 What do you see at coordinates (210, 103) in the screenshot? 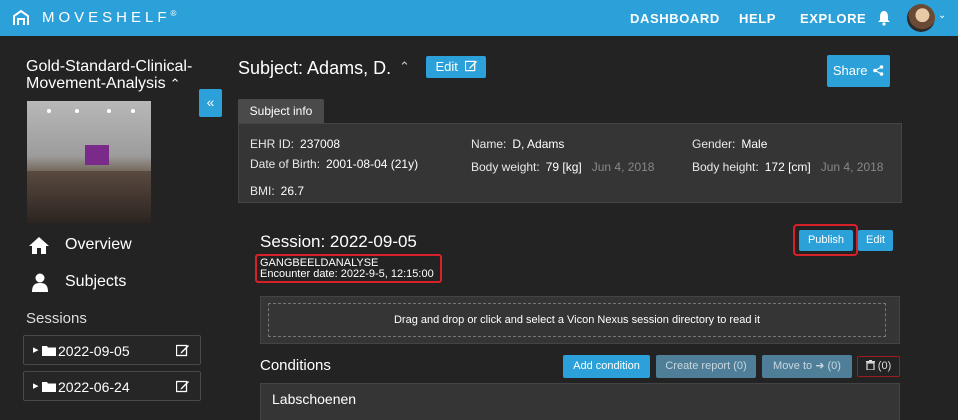
I see `collapse-sidebar-button: «` at bounding box center [210, 103].